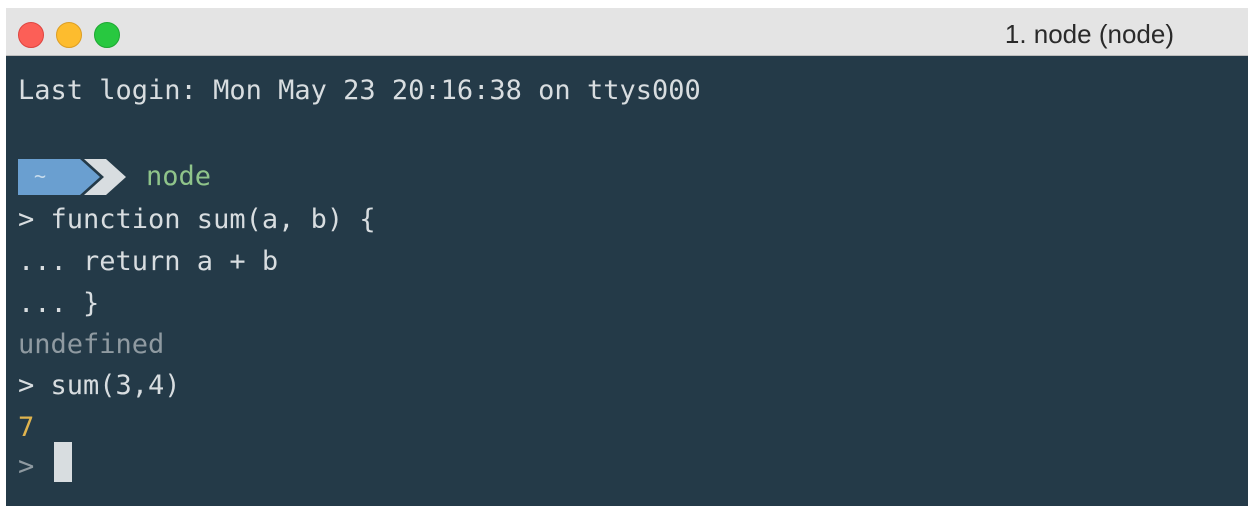 Image resolution: width=1248 pixels, height=506 pixels. I want to click on repl-sum-call: > sum(3,4), so click(99, 385).